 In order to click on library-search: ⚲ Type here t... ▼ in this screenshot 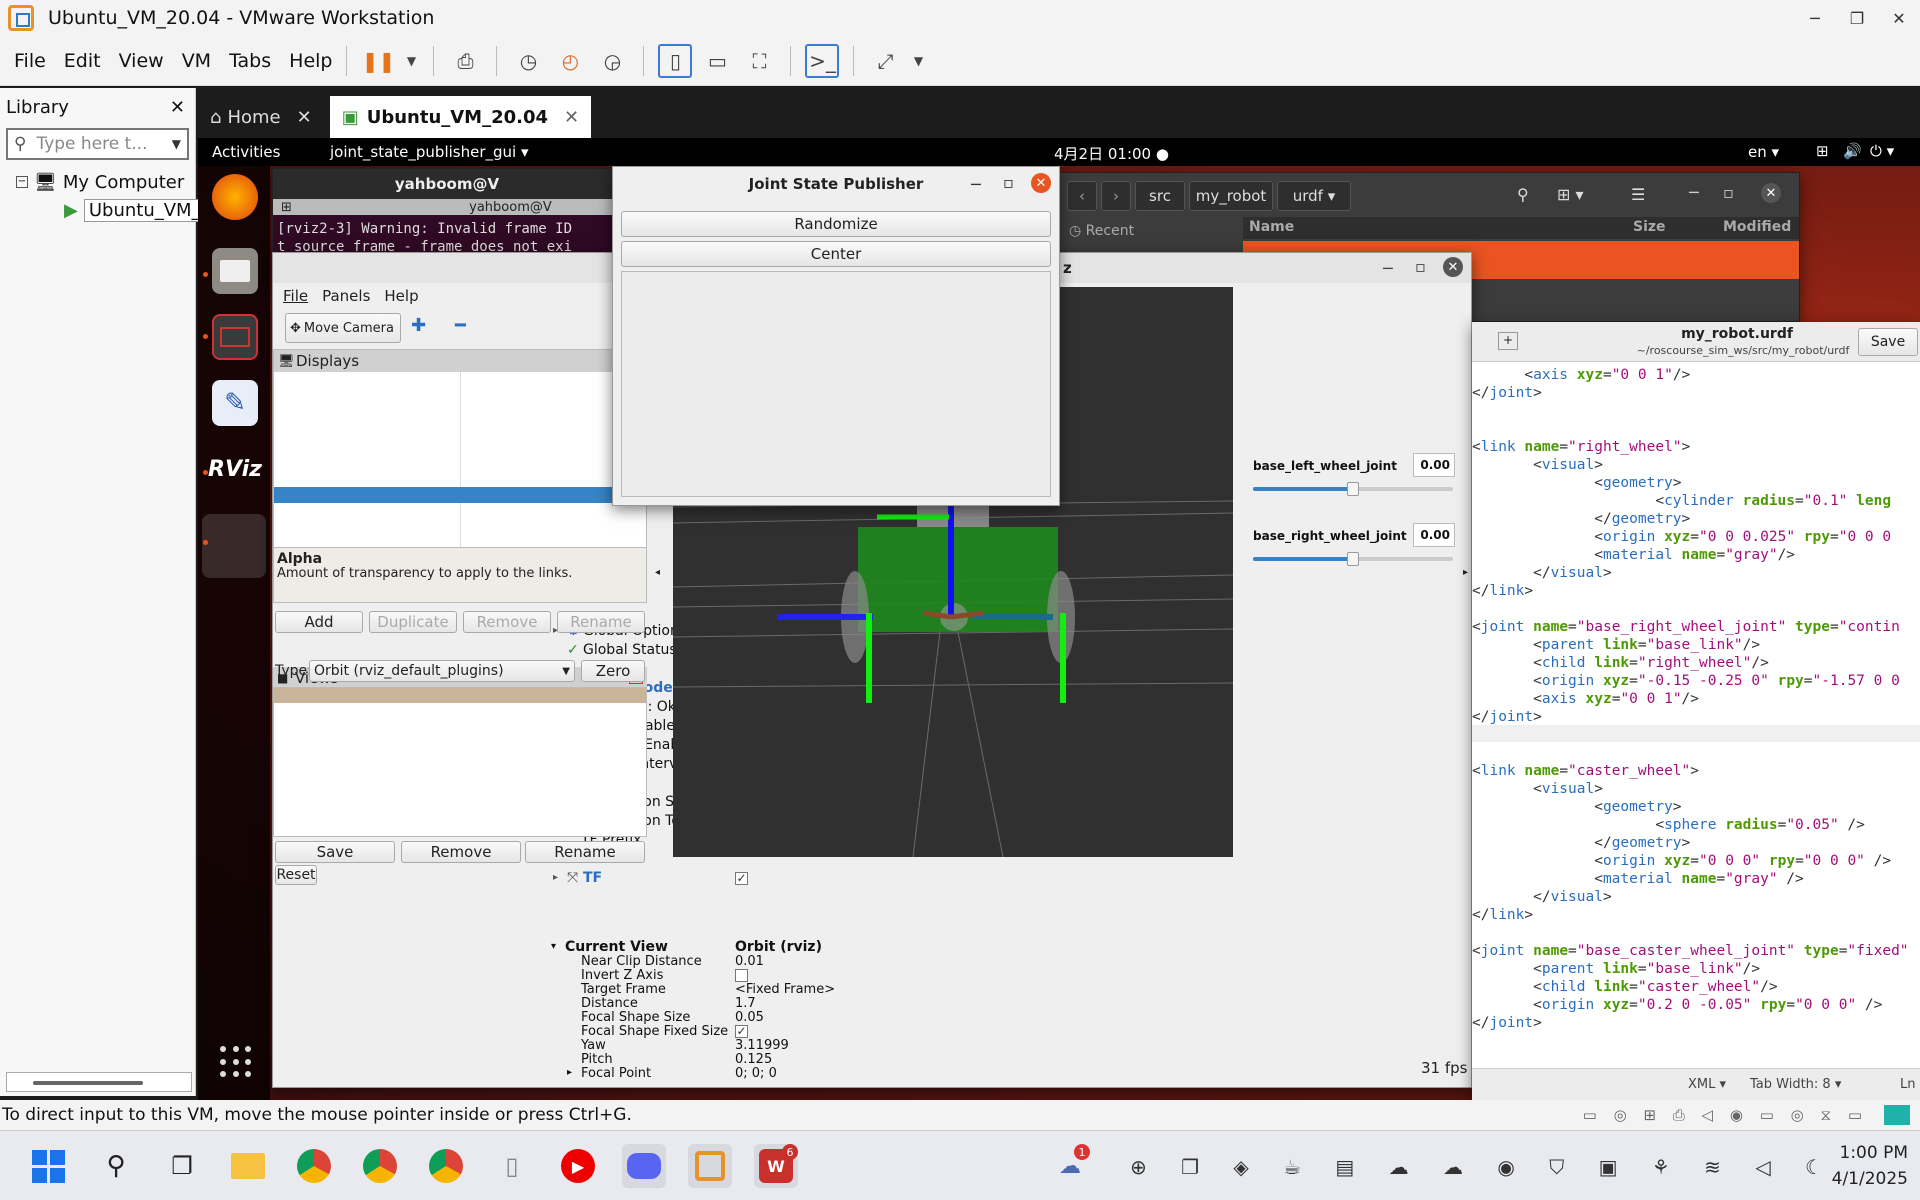, I will do `click(97, 144)`.